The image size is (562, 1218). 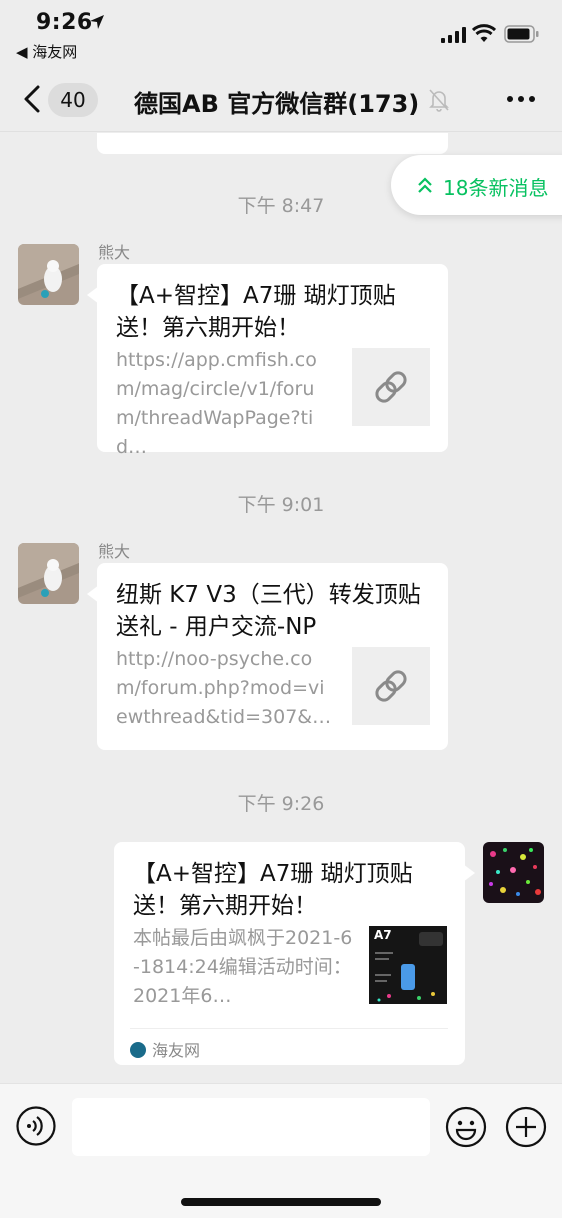 I want to click on signal-icon, so click(x=453, y=35).